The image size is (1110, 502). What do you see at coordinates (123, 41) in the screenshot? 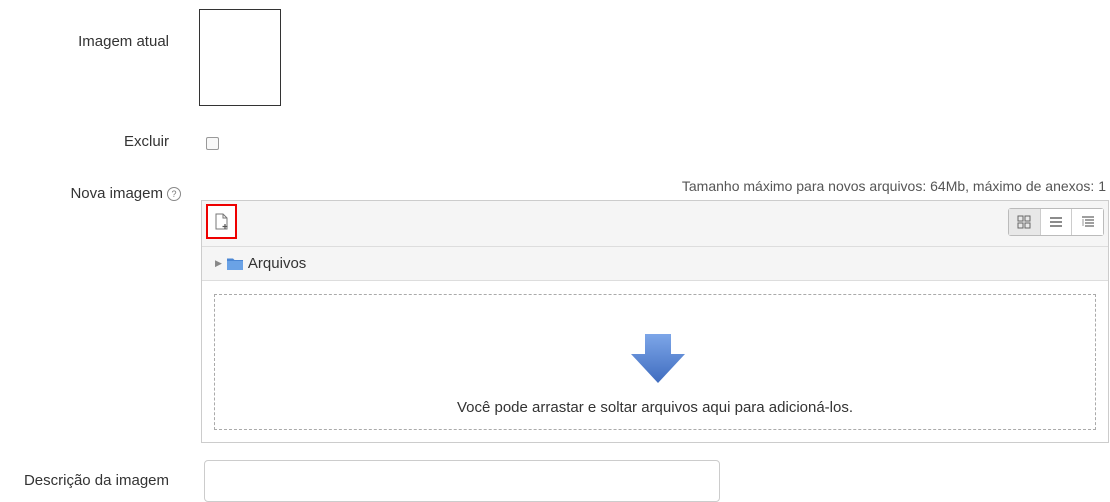
I see `current-image-label: Imagem atual` at bounding box center [123, 41].